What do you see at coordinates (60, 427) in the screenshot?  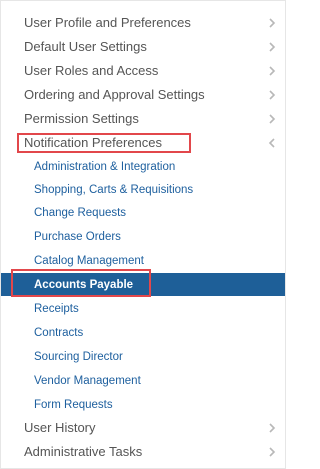 I see `menu-item-label: User History` at bounding box center [60, 427].